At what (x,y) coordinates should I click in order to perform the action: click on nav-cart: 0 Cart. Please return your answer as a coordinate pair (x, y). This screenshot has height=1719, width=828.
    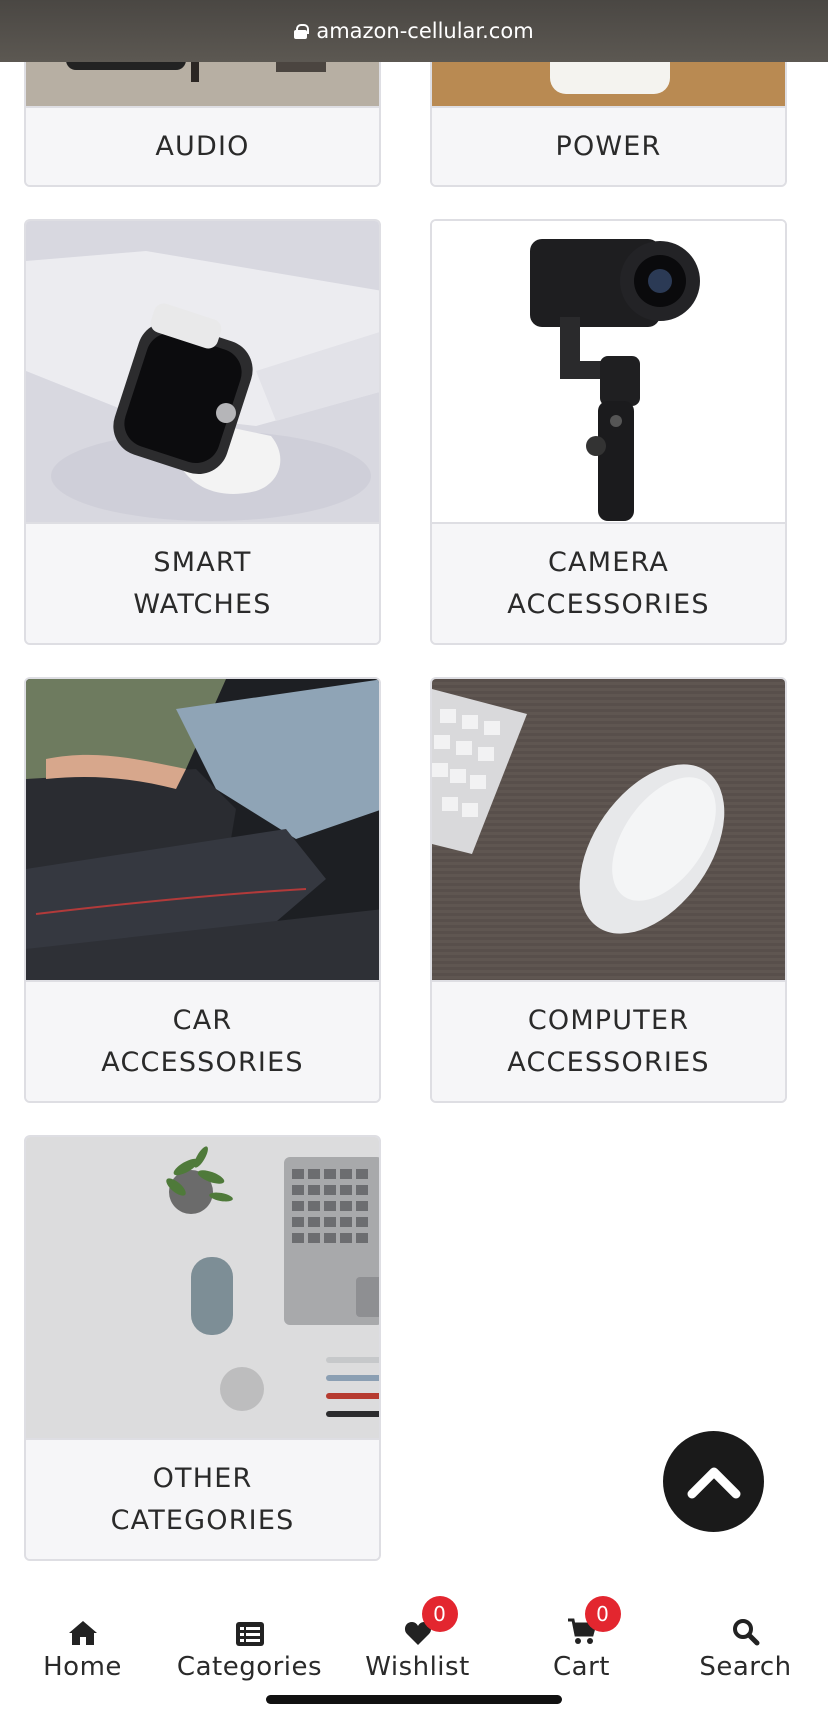
    Looking at the image, I should click on (581, 1635).